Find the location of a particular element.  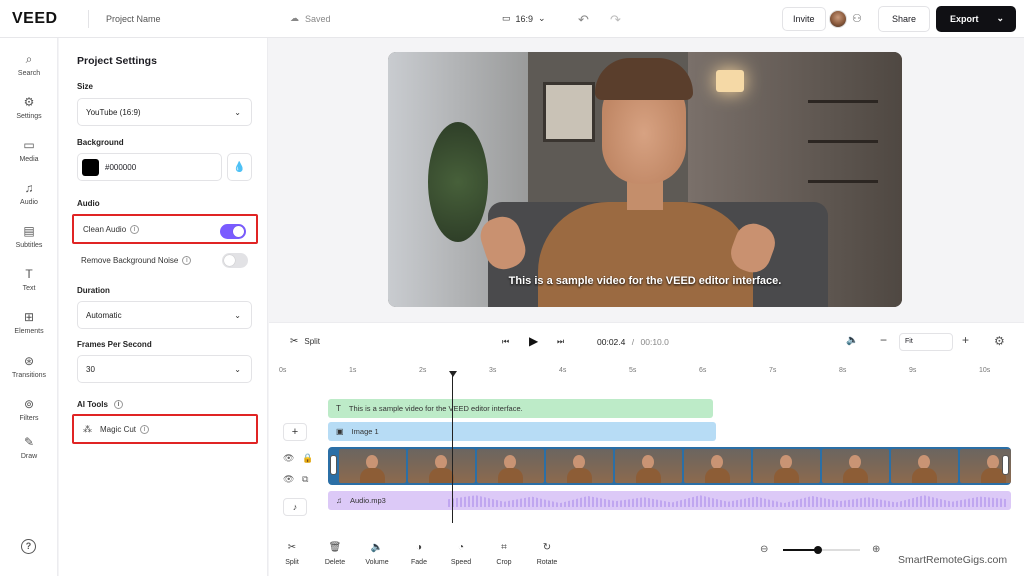

share-button: Share is located at coordinates (904, 19).